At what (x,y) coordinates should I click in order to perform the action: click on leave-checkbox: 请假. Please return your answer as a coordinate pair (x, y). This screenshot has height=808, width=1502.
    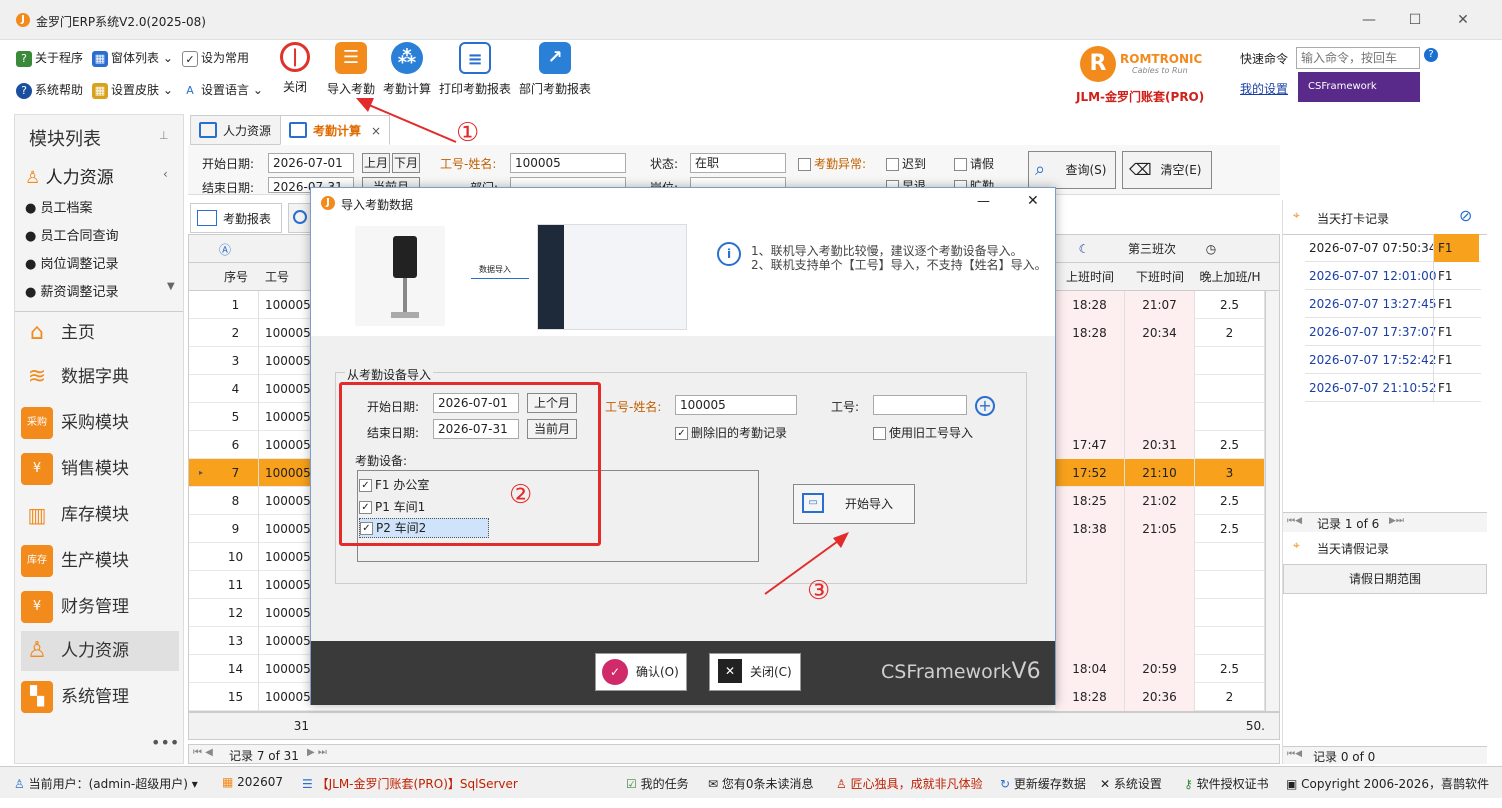
    Looking at the image, I should click on (974, 163).